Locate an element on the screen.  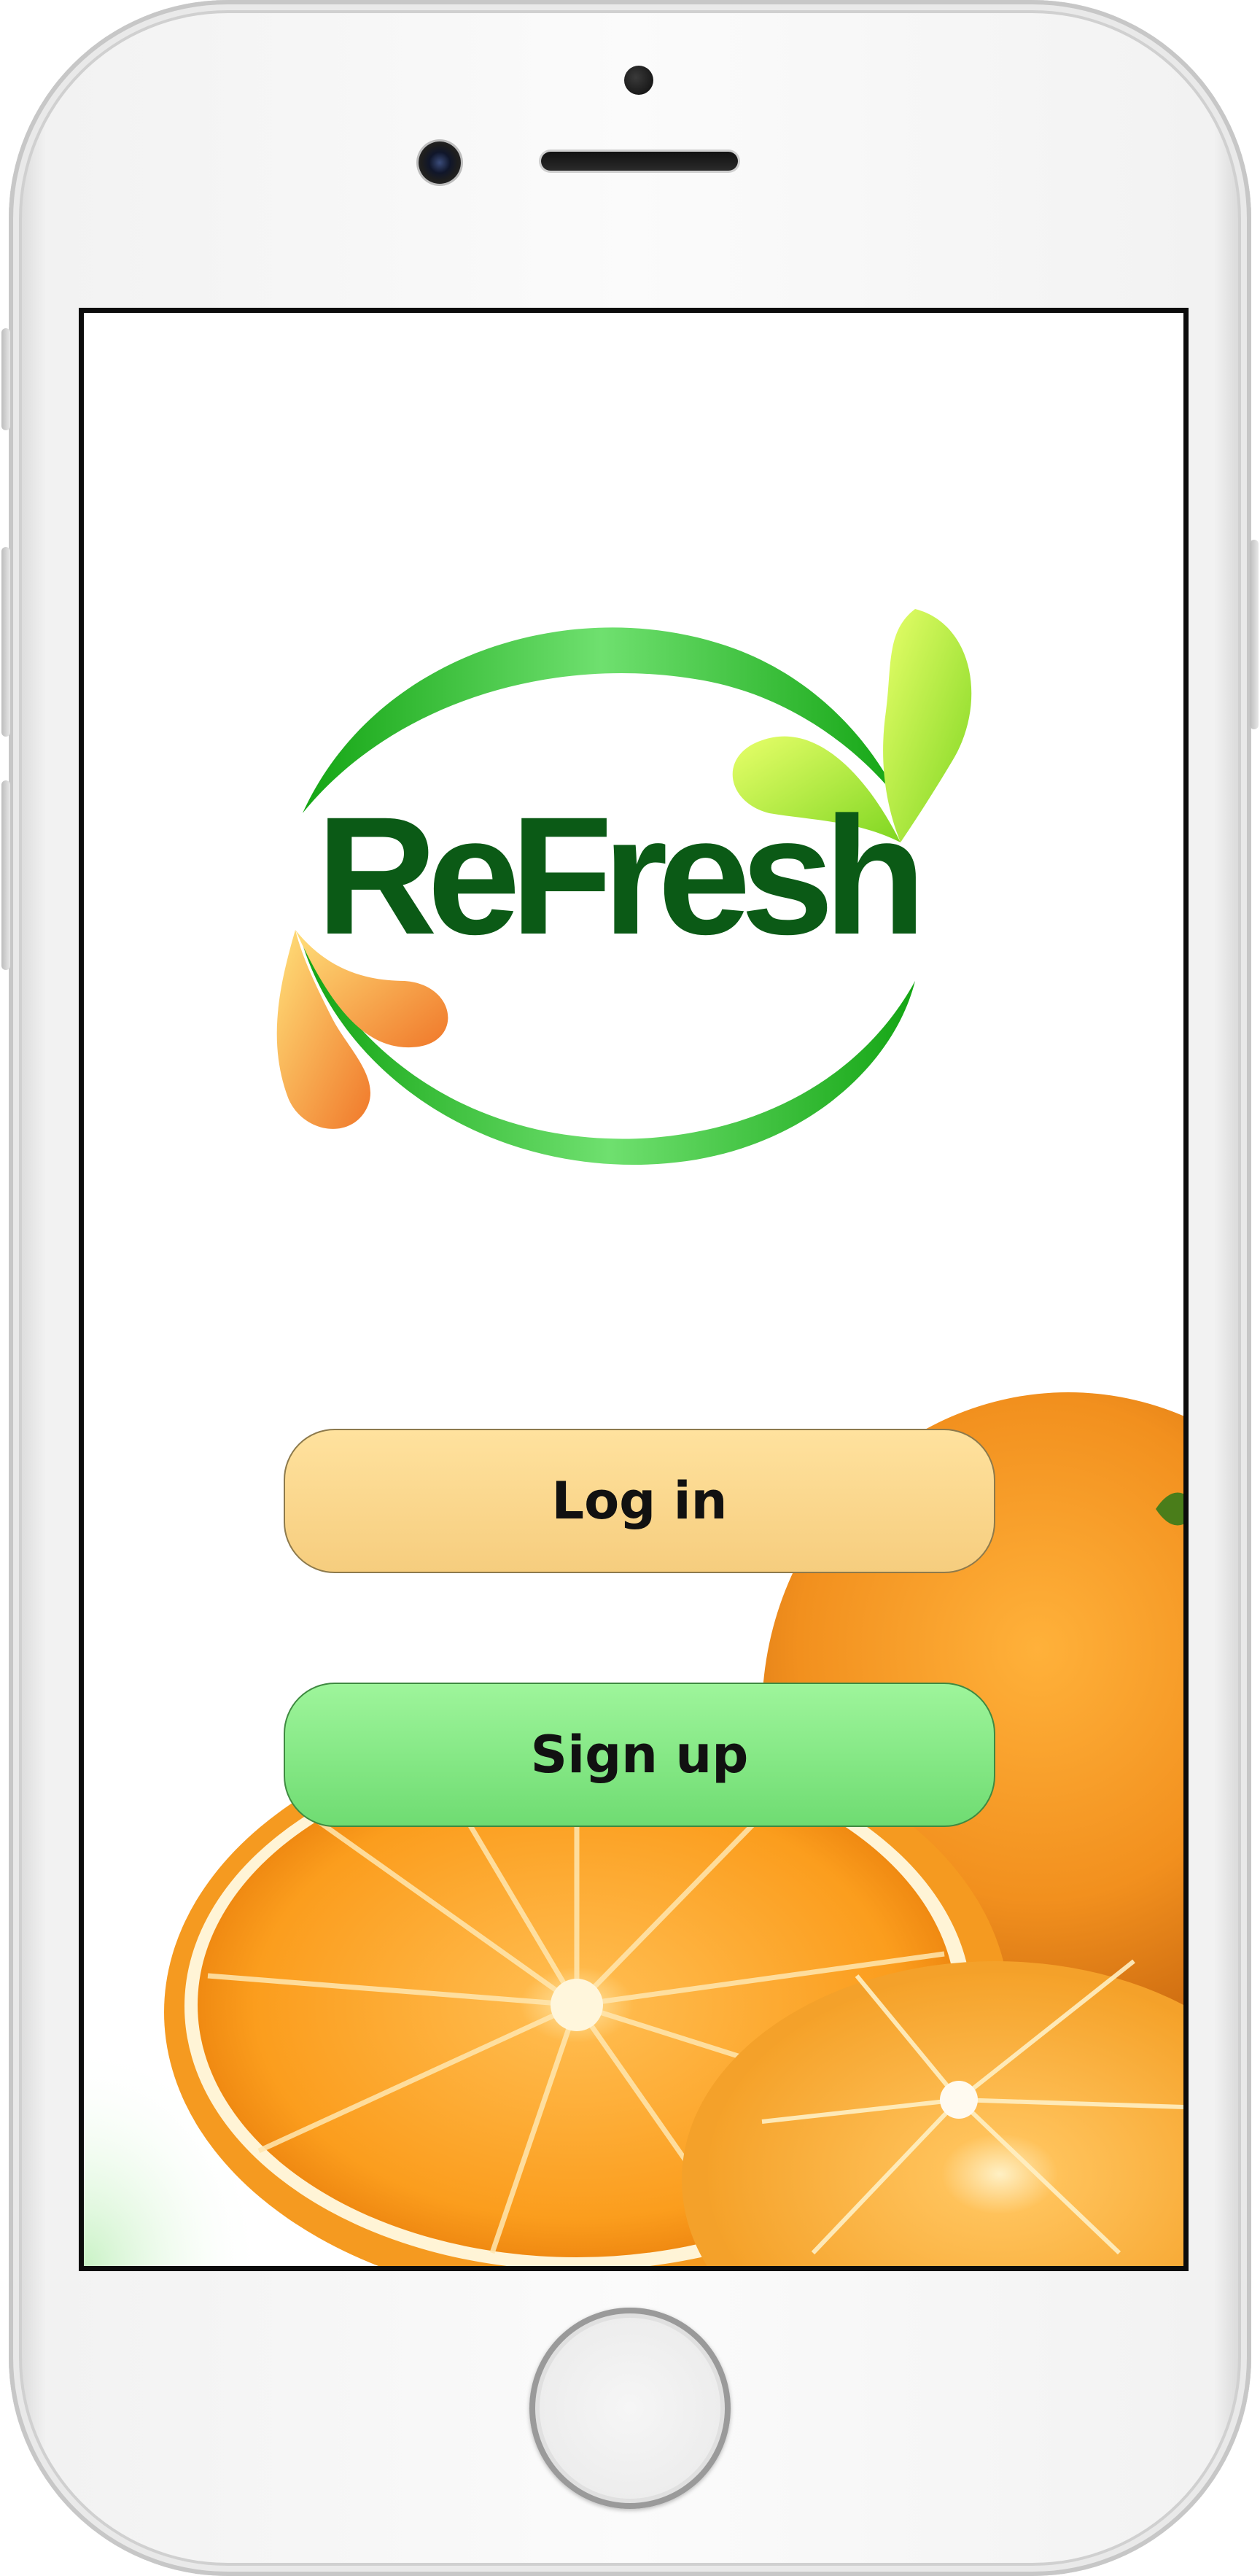
volume-down-button is located at coordinates (5, 875).